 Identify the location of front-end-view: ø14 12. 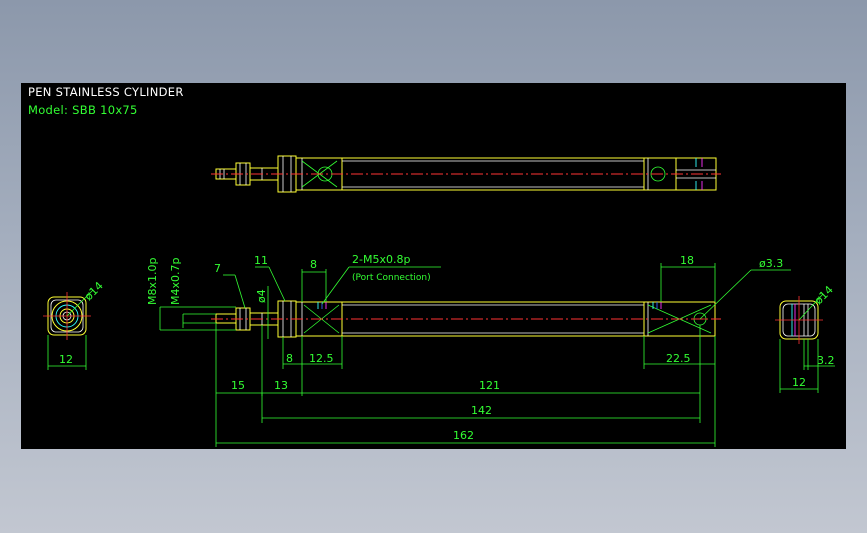
(74, 324).